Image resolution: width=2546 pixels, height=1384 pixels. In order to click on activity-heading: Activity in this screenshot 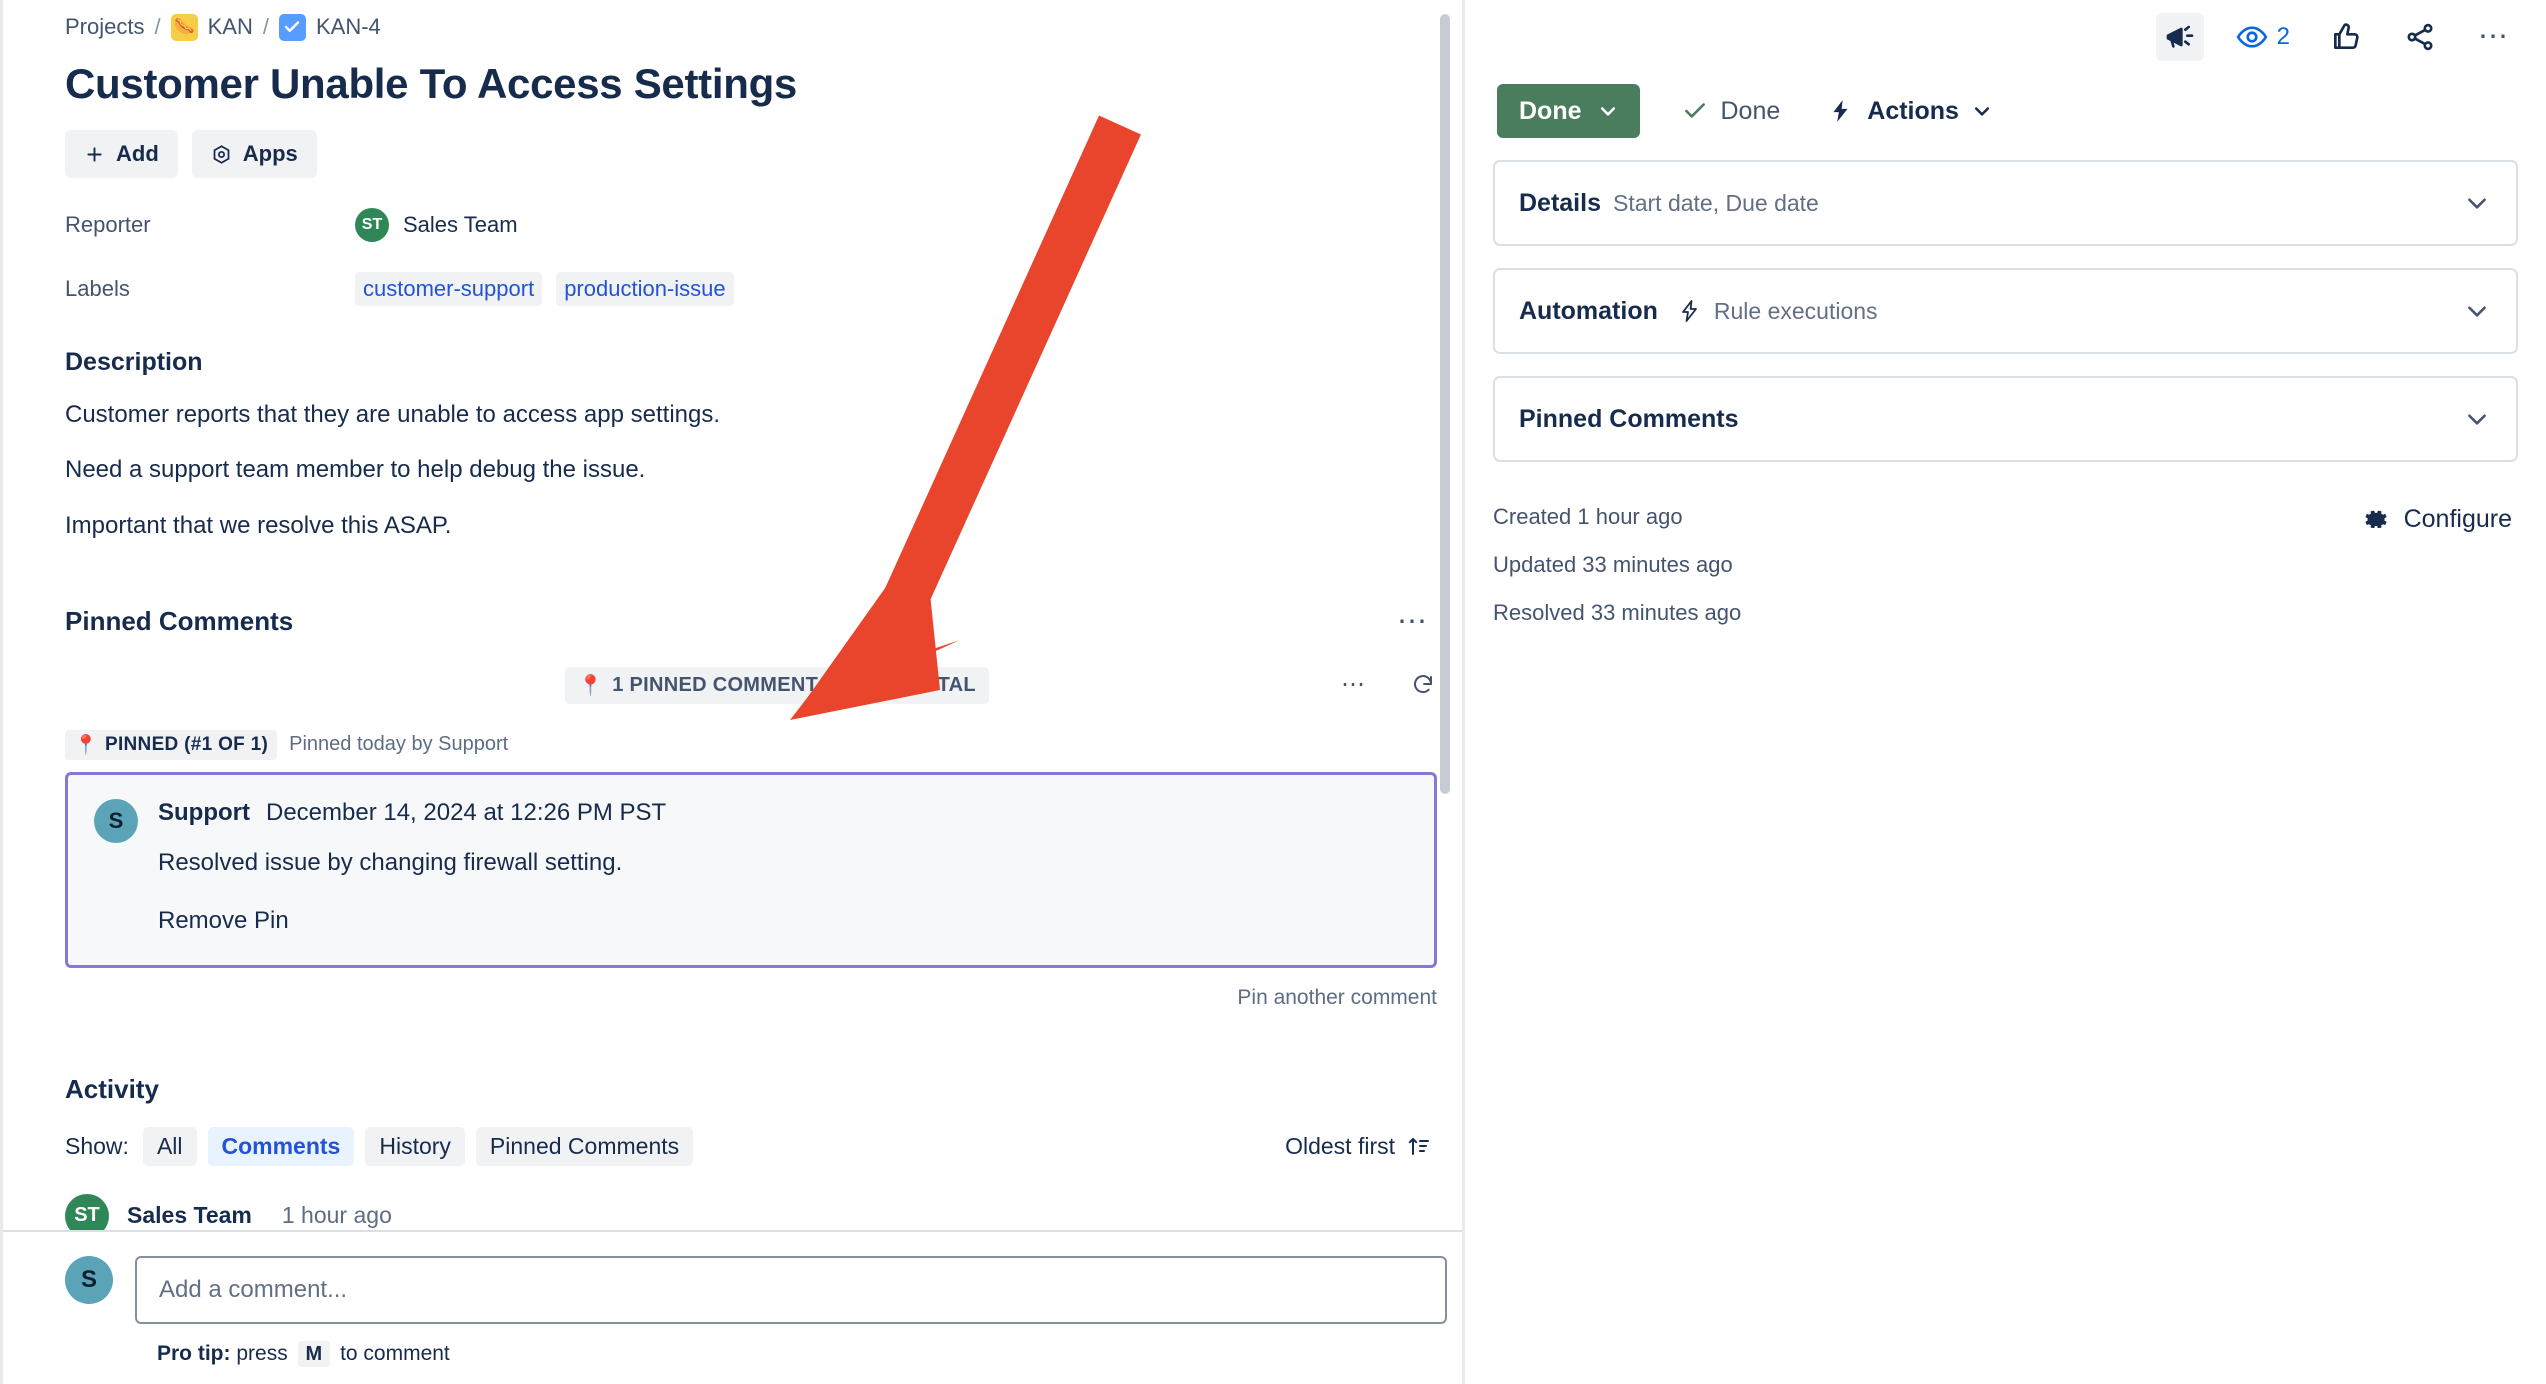, I will do `click(112, 1088)`.